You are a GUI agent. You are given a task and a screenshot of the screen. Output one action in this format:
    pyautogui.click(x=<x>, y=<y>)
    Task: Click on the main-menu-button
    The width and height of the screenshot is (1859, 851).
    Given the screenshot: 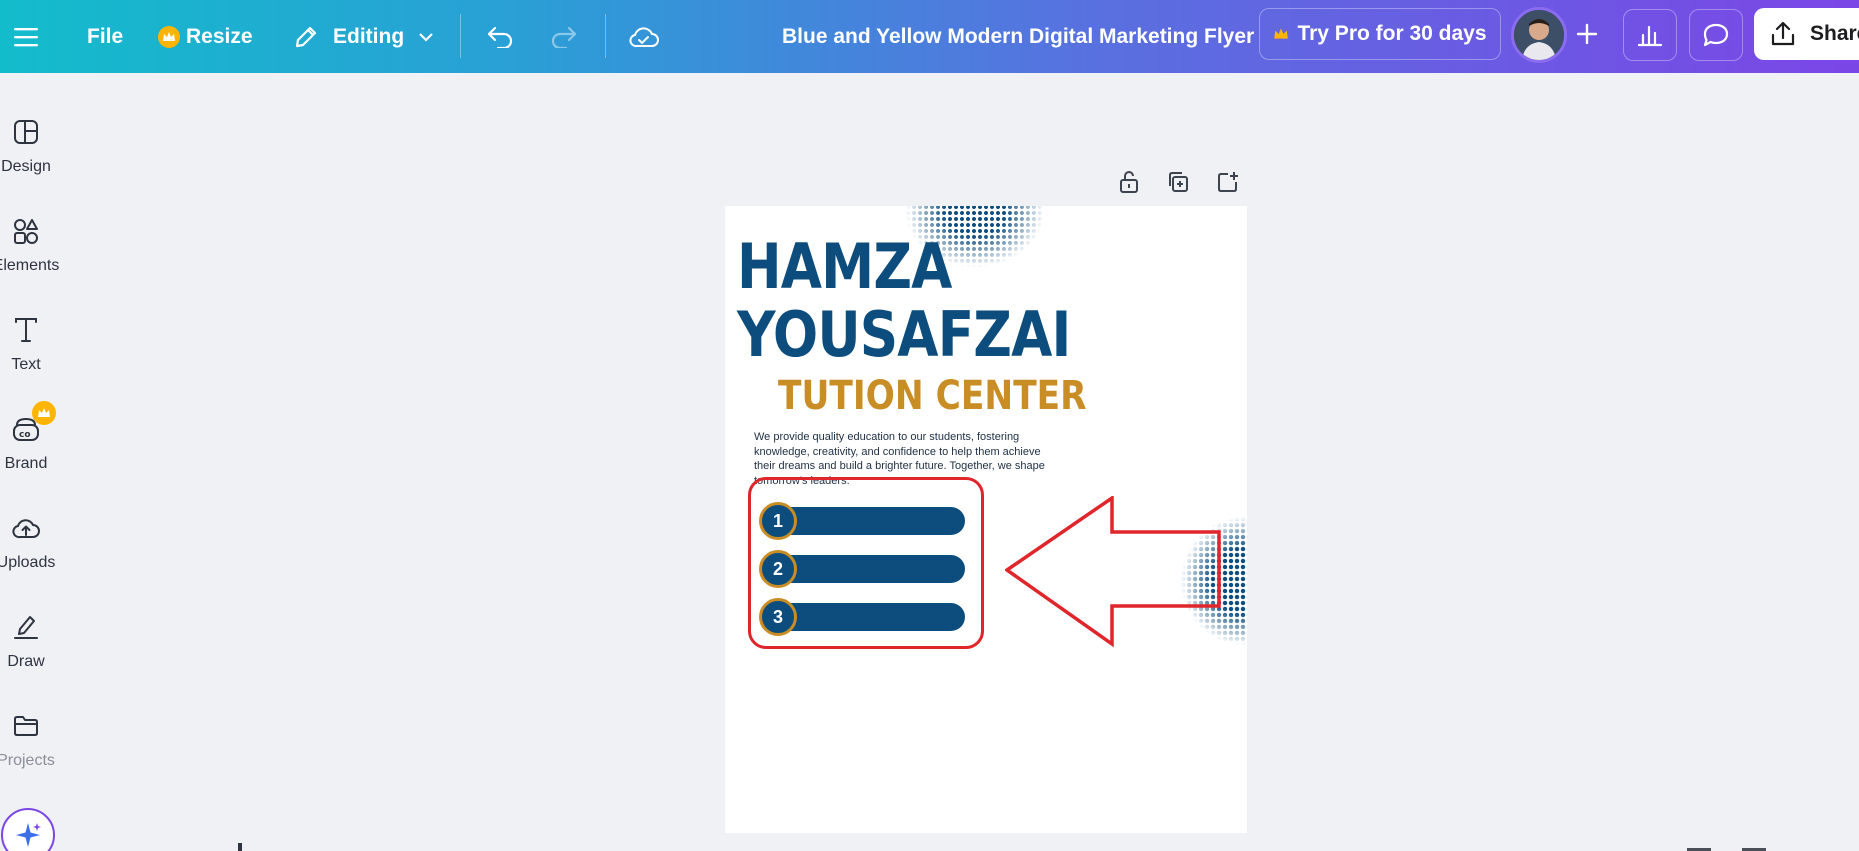 What is the action you would take?
    pyautogui.click(x=26, y=36)
    